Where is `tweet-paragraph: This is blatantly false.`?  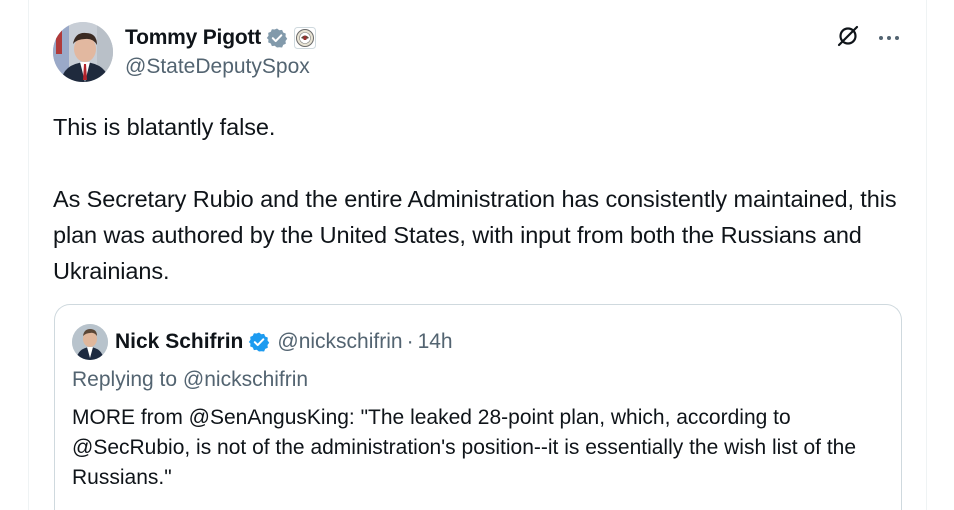 tweet-paragraph: This is blatantly false. is located at coordinates (164, 127).